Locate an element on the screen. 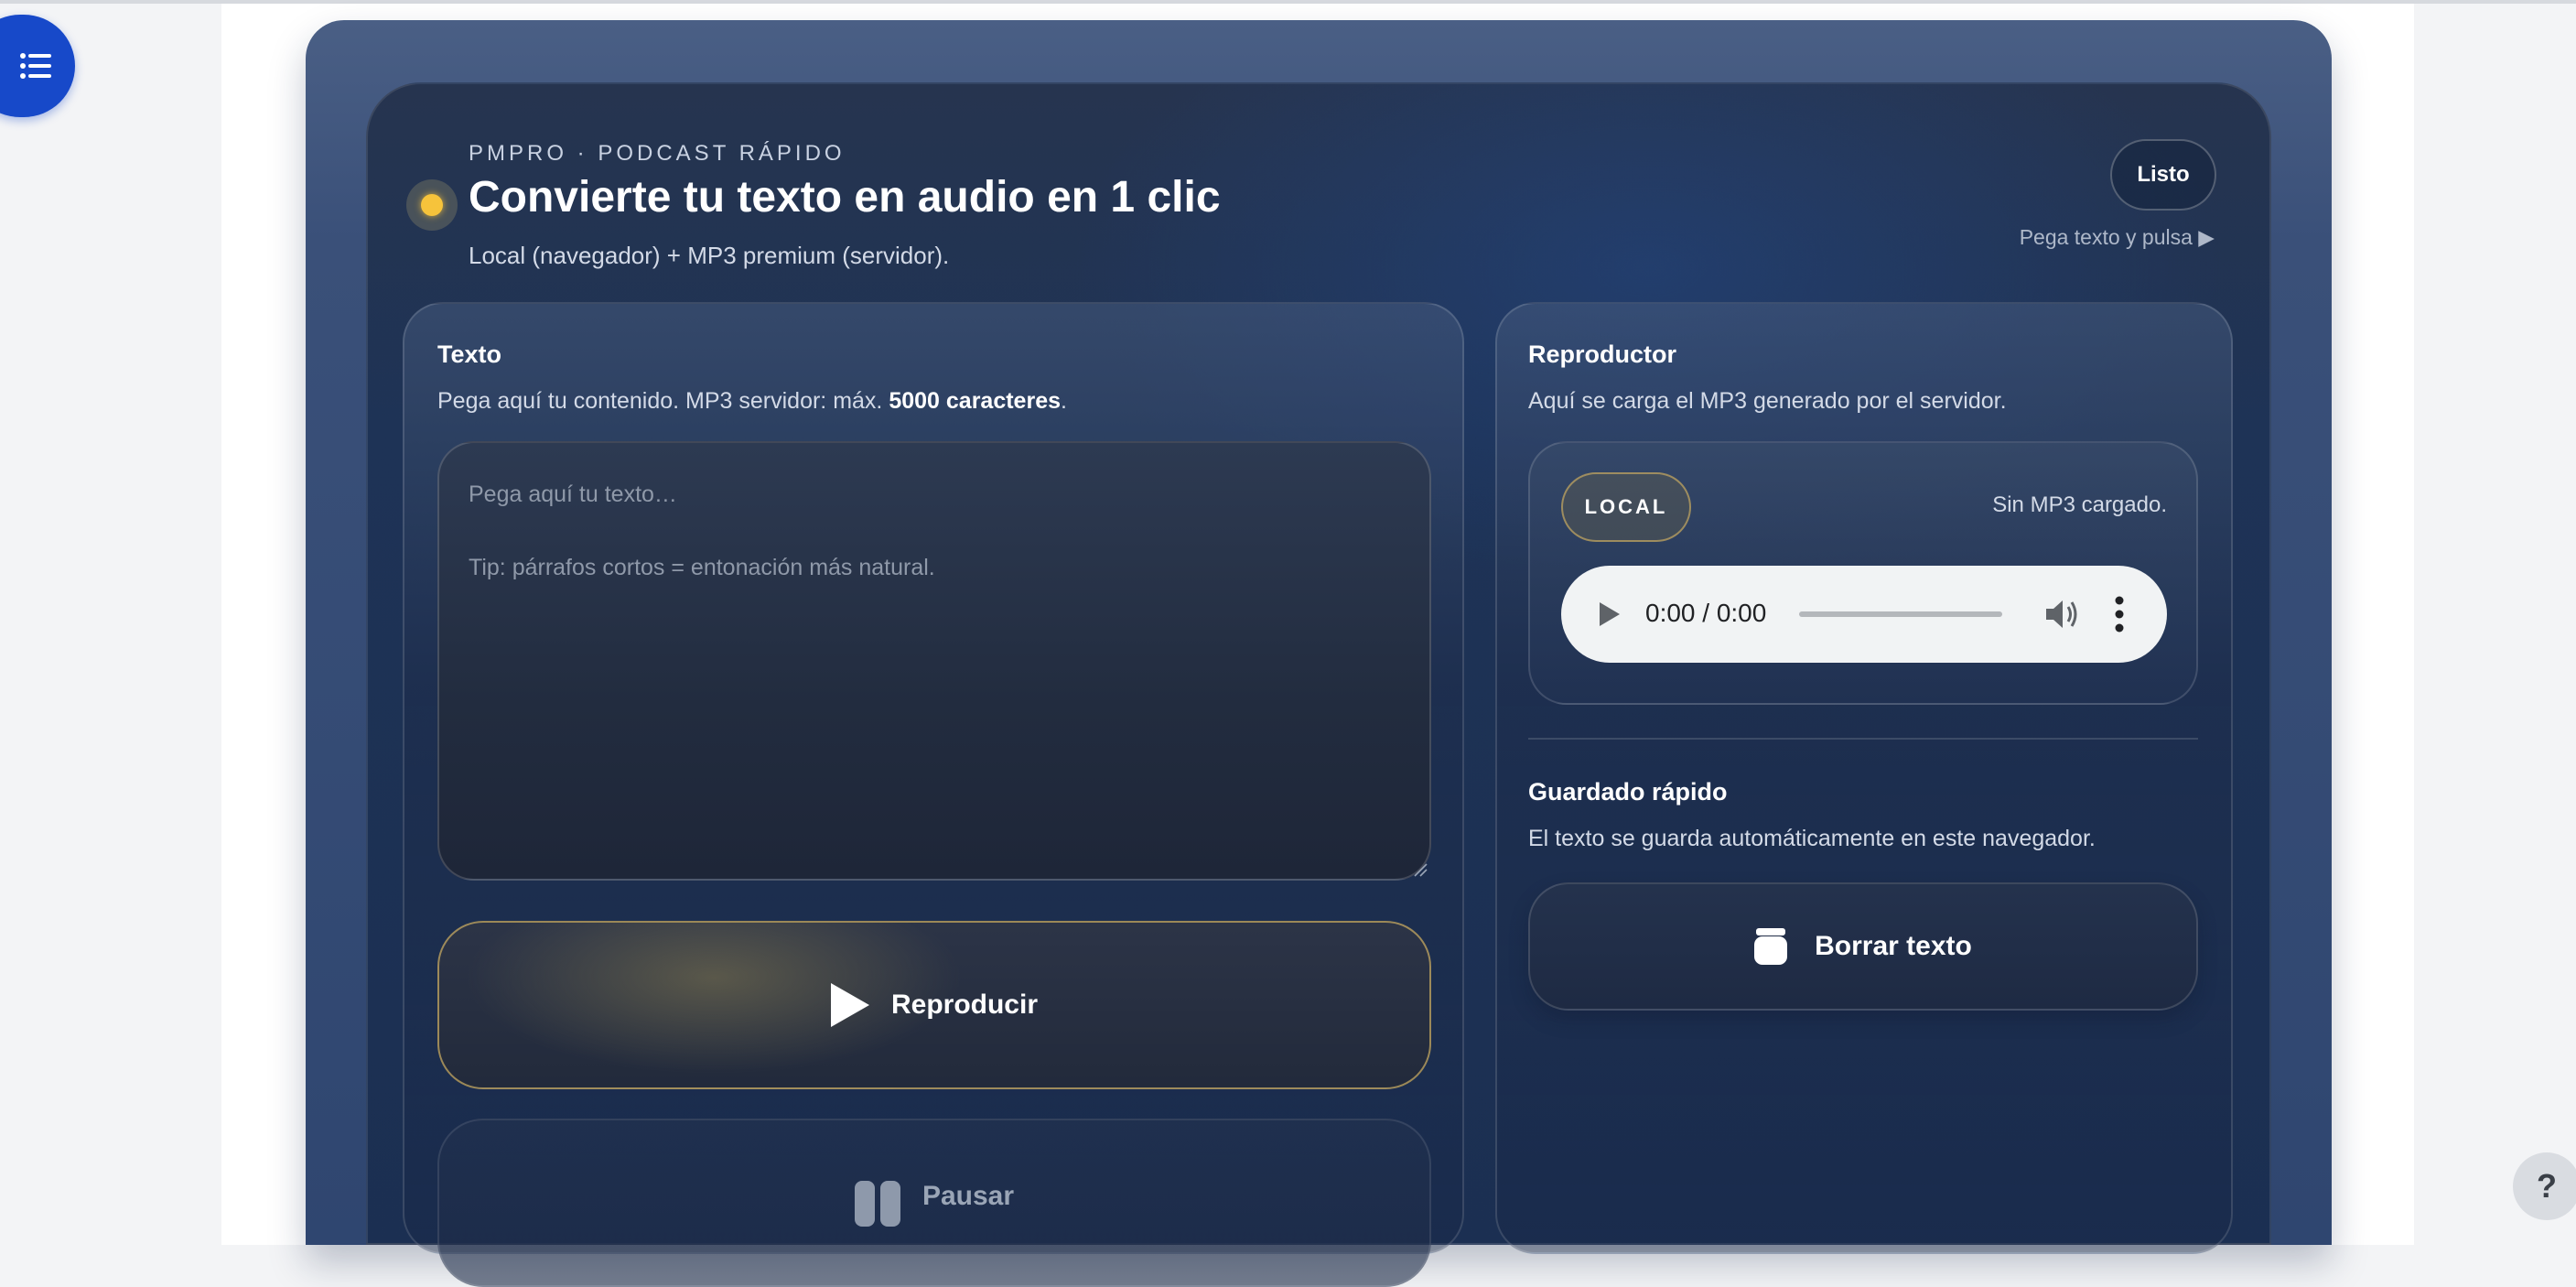  text-input is located at coordinates (934, 661).